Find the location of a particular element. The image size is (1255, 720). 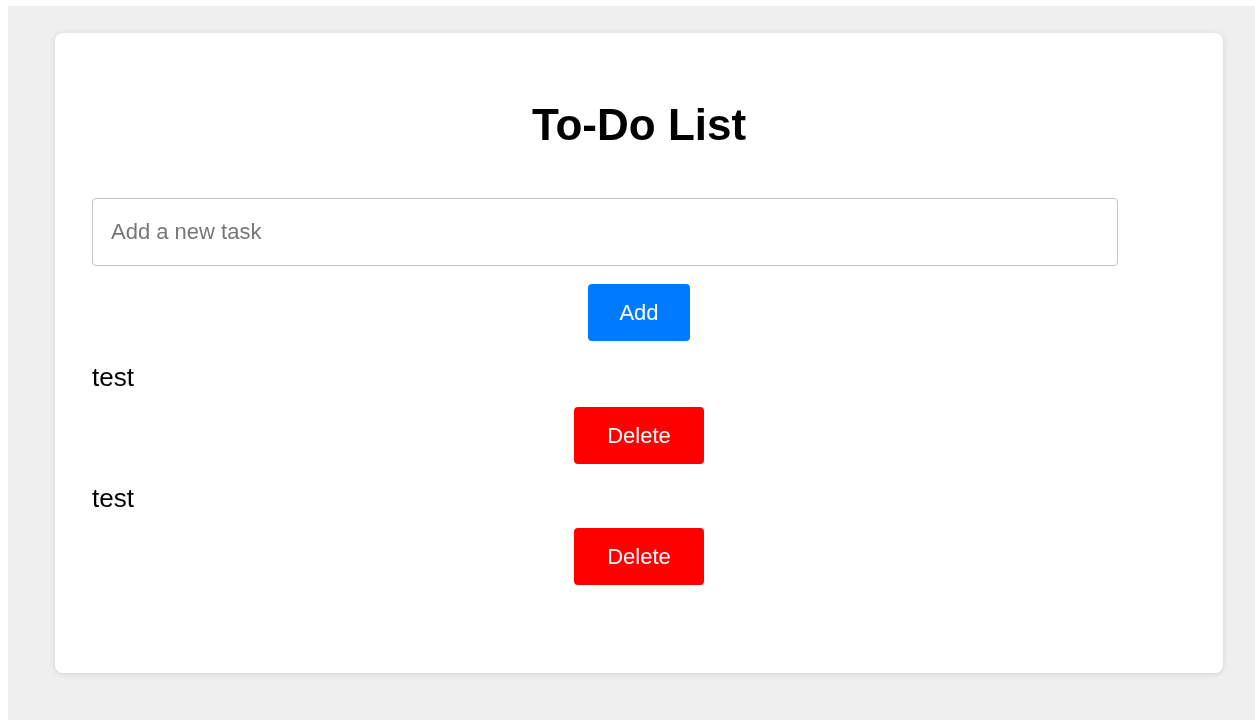

new-task-field: Add a new task is located at coordinates (605, 232).